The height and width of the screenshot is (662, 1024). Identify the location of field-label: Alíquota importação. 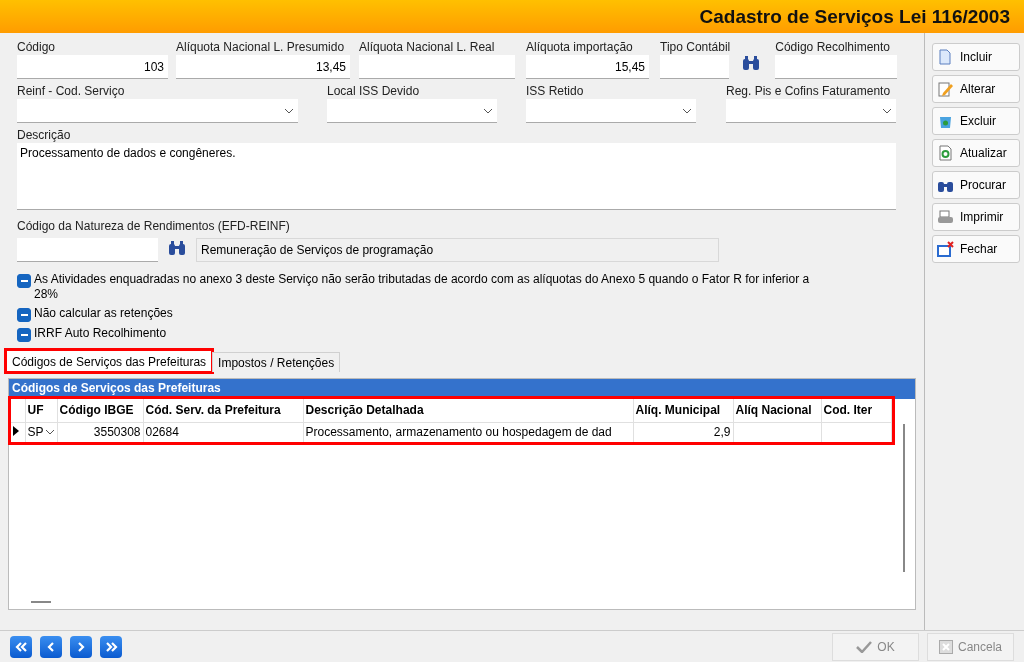
(580, 47).